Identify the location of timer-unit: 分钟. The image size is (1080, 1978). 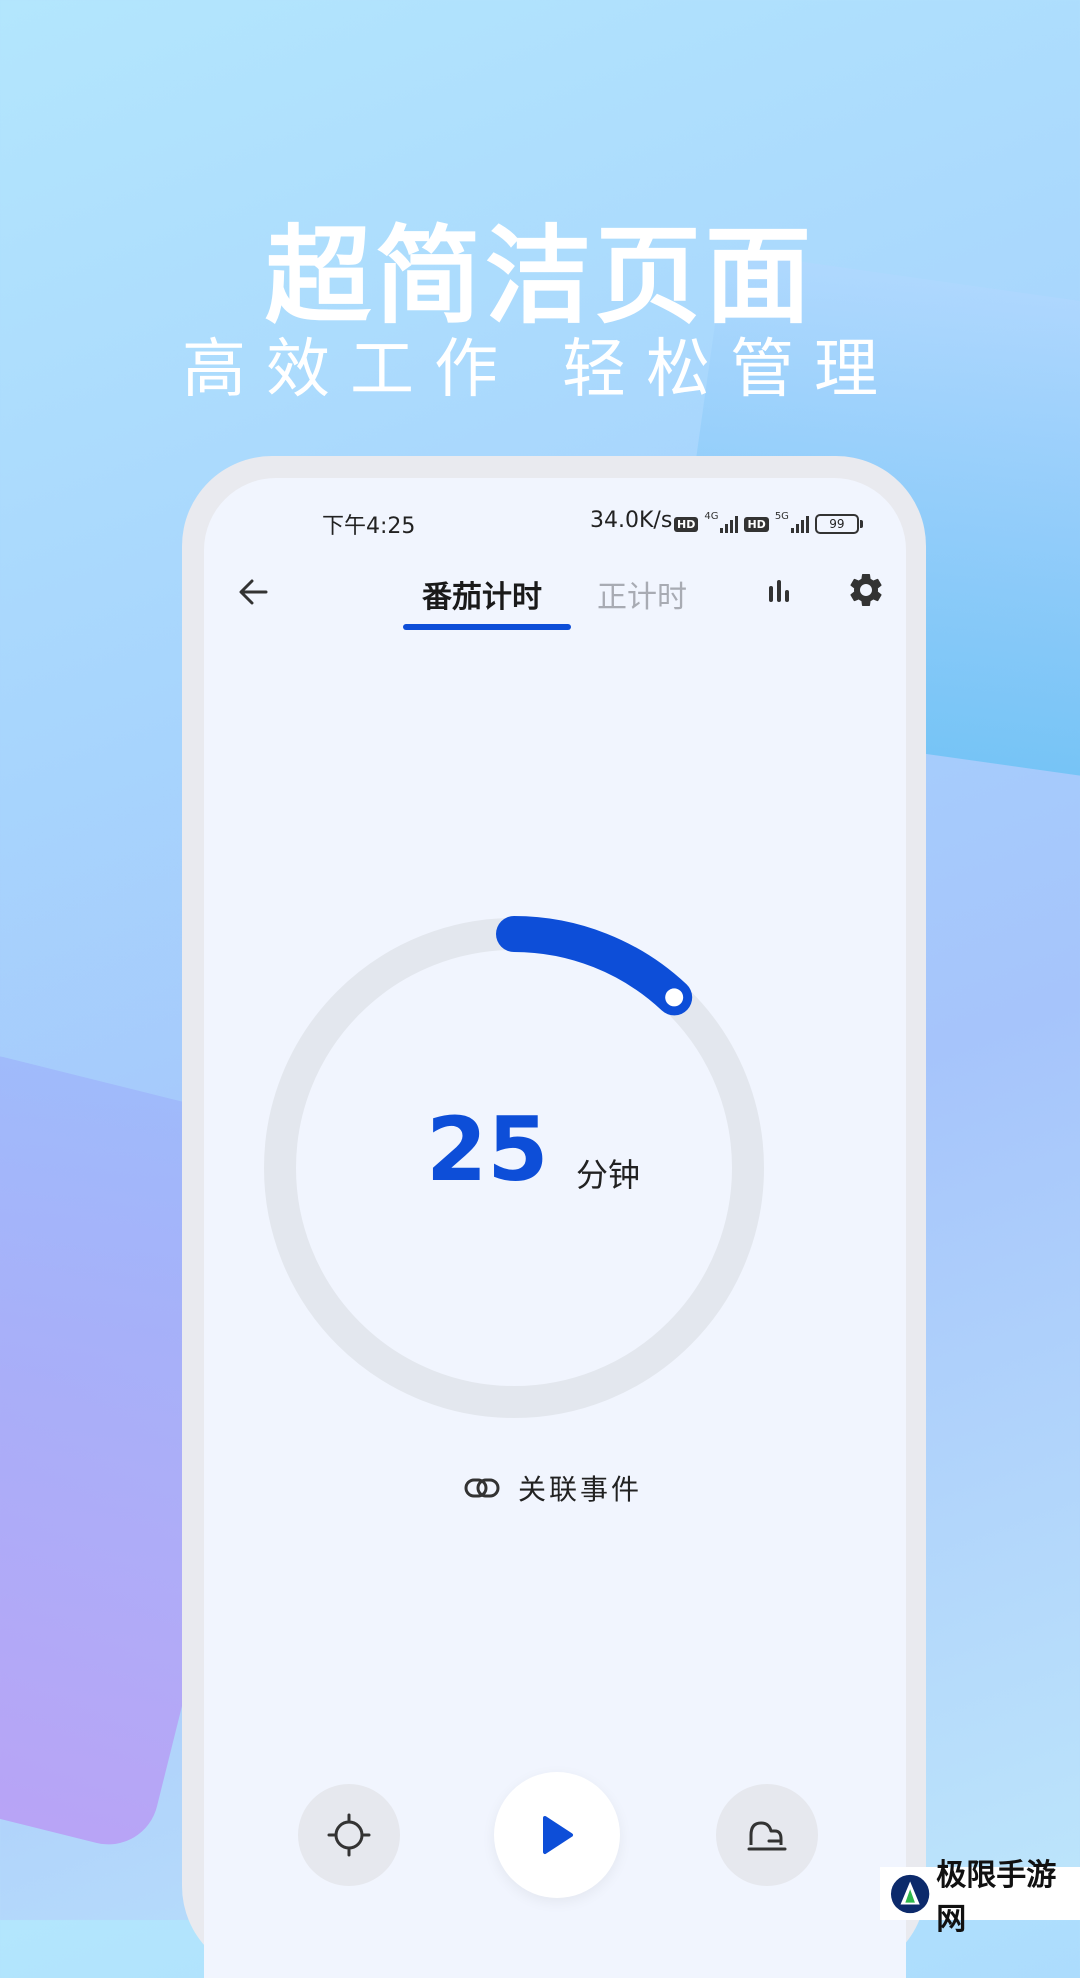
(608, 1175).